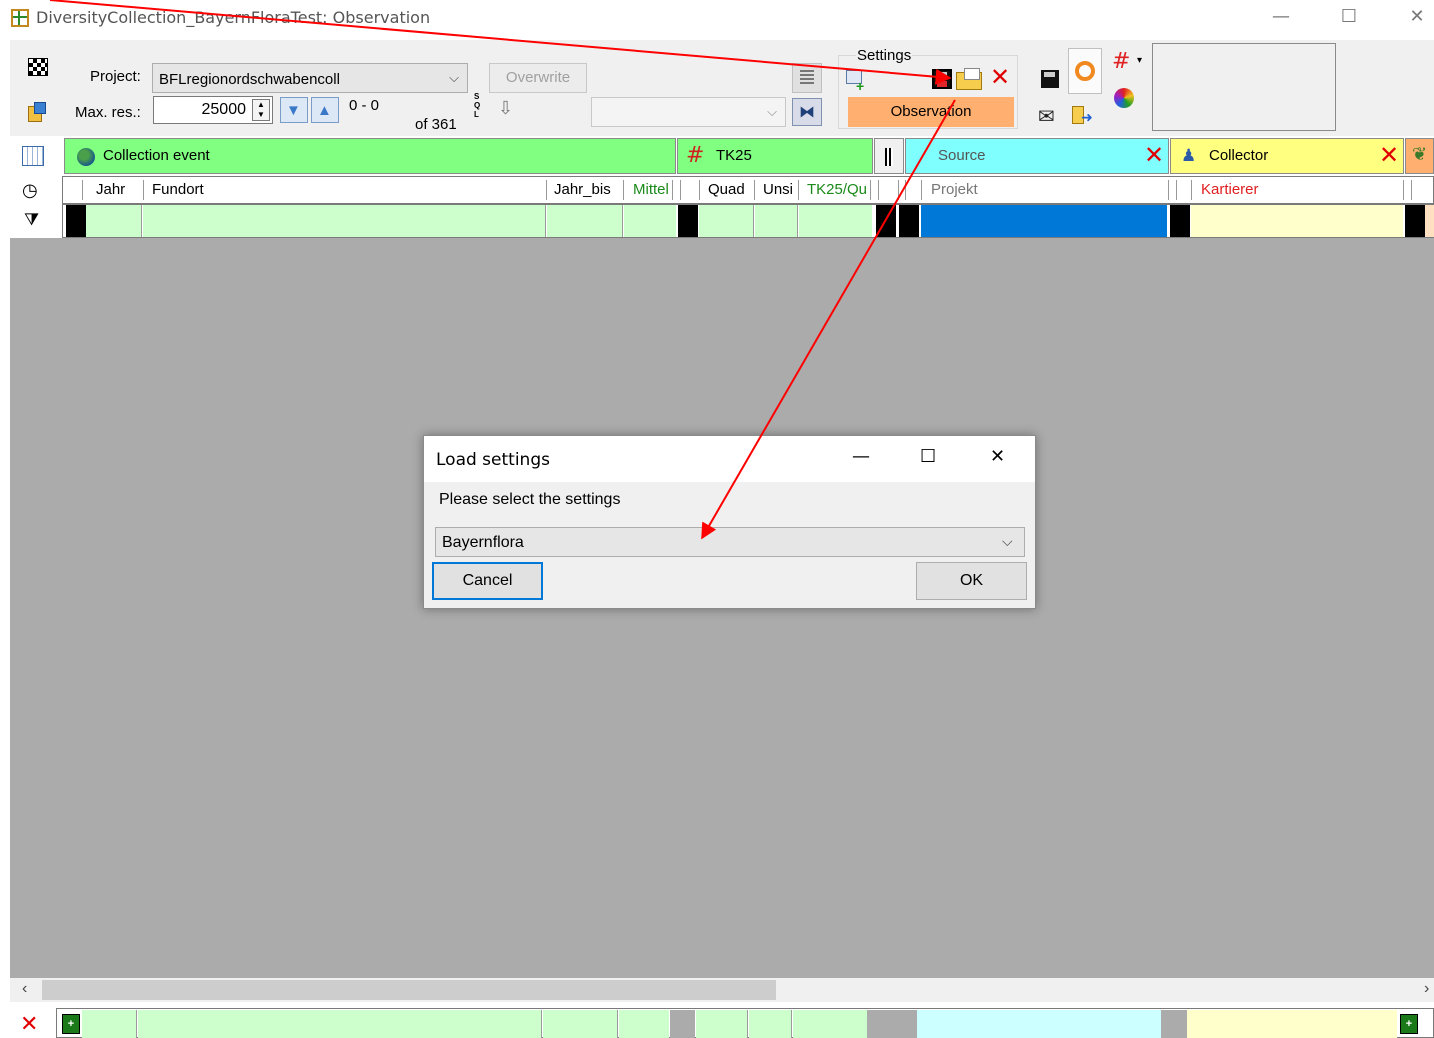 This screenshot has width=1434, height=1038. What do you see at coordinates (828, 319) in the screenshot?
I see `annotation-arrow-to-dialog` at bounding box center [828, 319].